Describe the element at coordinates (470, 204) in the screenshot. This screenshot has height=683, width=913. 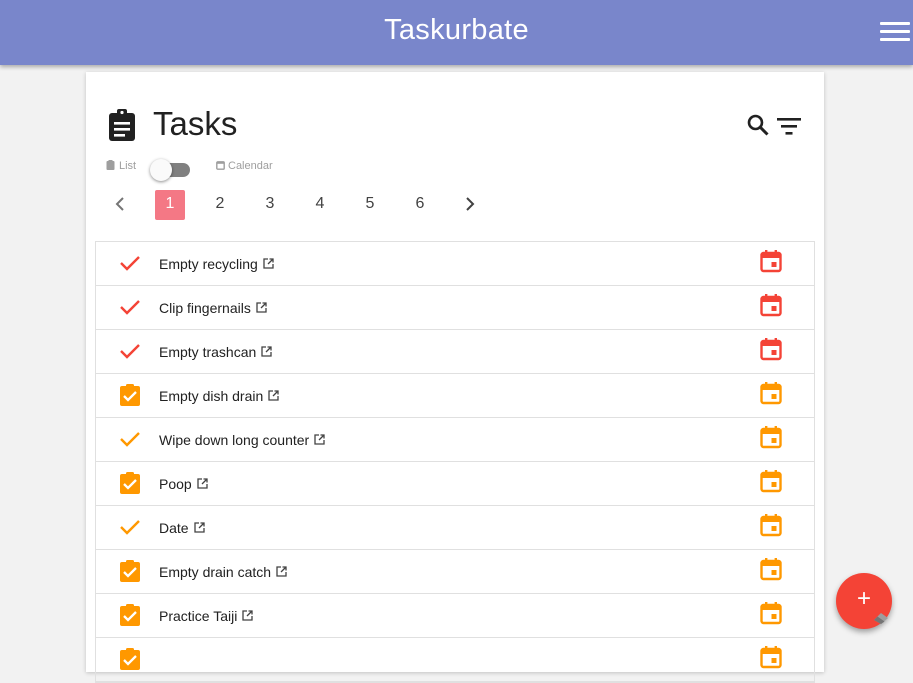
I see `chevron-right-icon` at that location.